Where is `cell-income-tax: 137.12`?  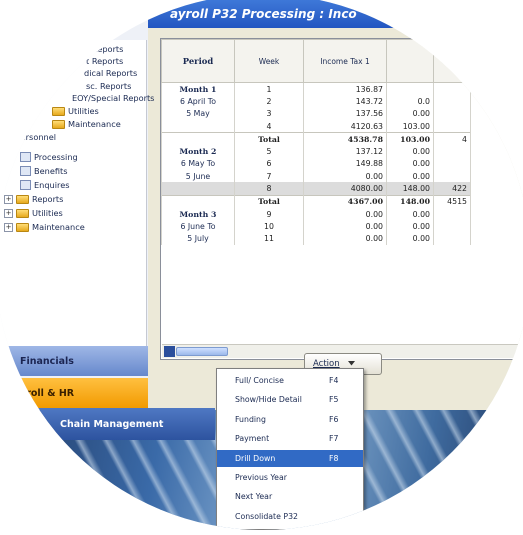 cell-income-tax: 137.12 is located at coordinates (345, 151).